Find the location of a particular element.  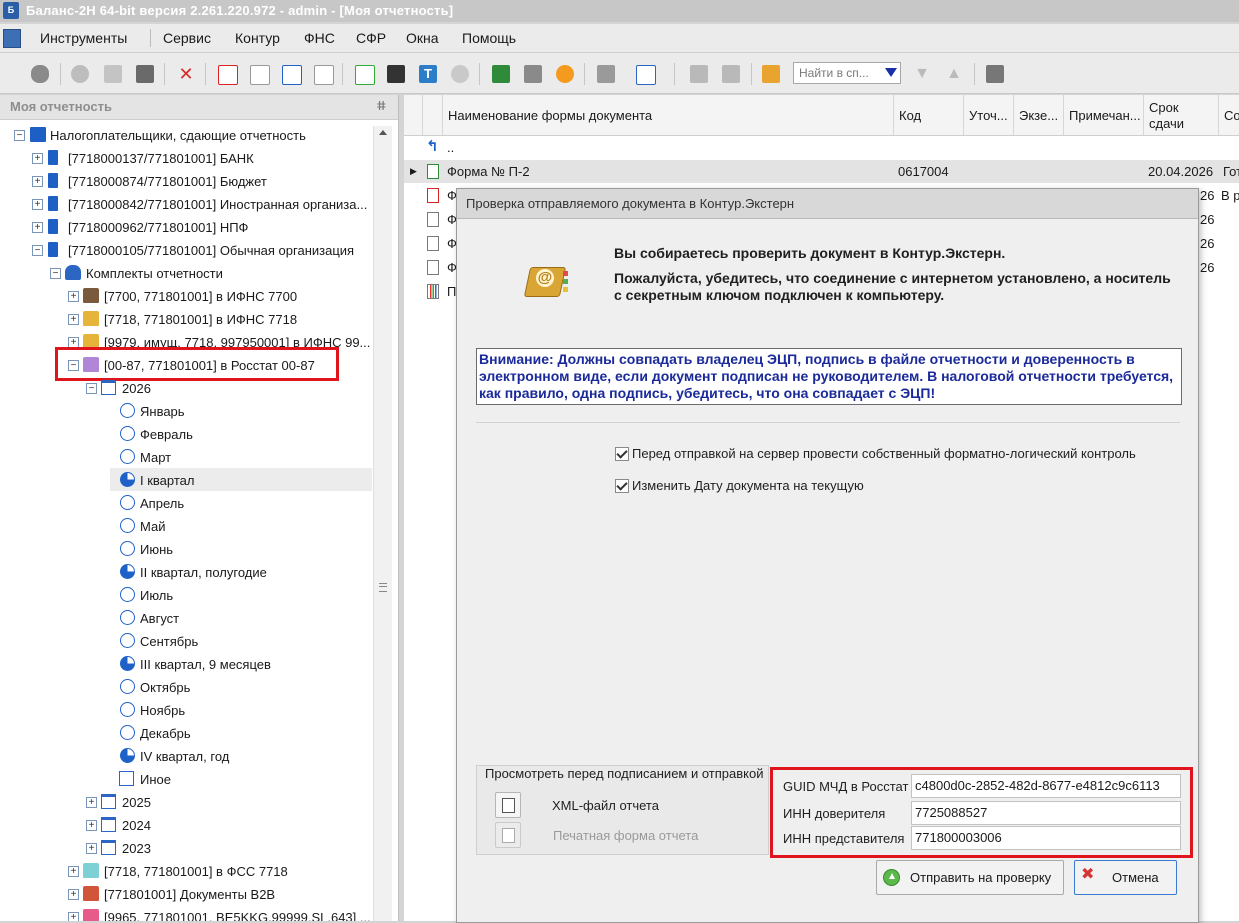

edit-icon is located at coordinates (113, 74).